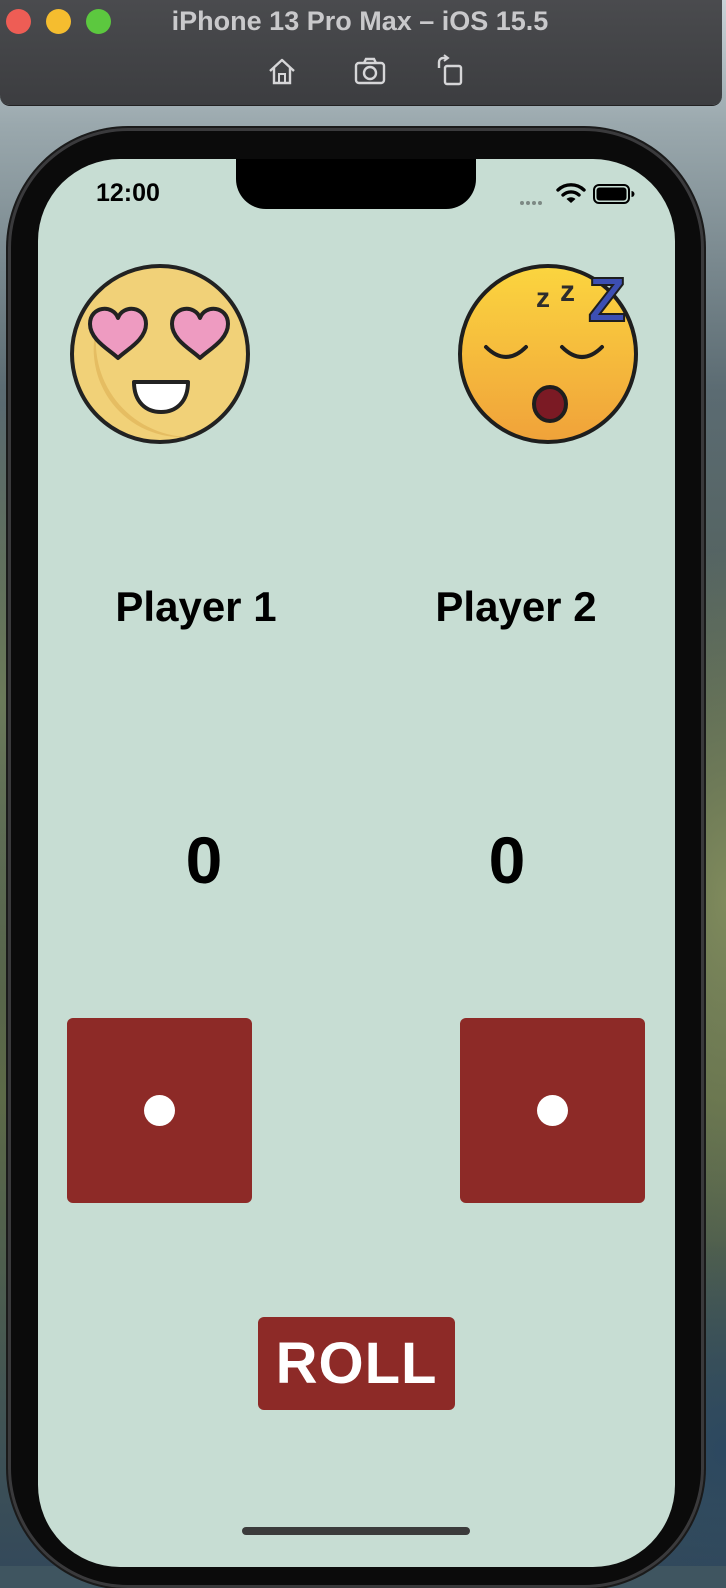  I want to click on home-indicator, so click(356, 1531).